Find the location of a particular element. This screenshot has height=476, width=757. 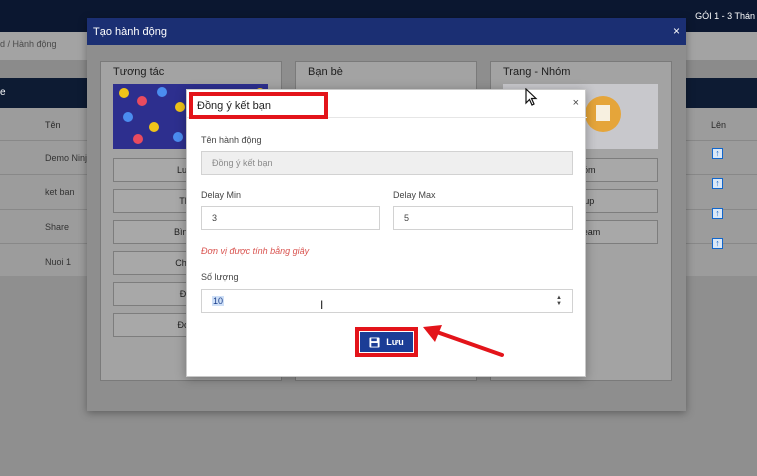

column-header-up: Lên is located at coordinates (719, 125).